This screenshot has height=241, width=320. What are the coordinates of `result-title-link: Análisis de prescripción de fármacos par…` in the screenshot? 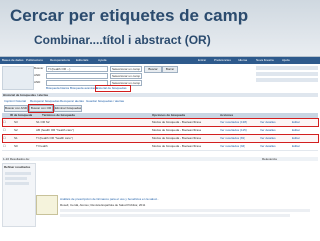 It's located at (109, 199).